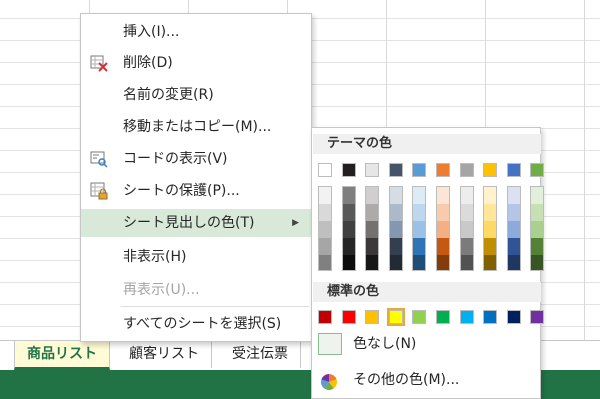  I want to click on no-color-option: 色なし(N), so click(427, 344).